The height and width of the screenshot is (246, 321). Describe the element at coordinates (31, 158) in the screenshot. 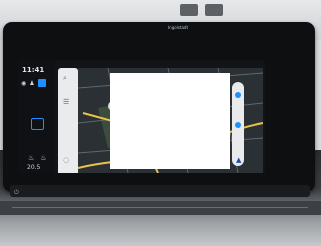

I see `seat-heat-left-icon: ♨` at that location.